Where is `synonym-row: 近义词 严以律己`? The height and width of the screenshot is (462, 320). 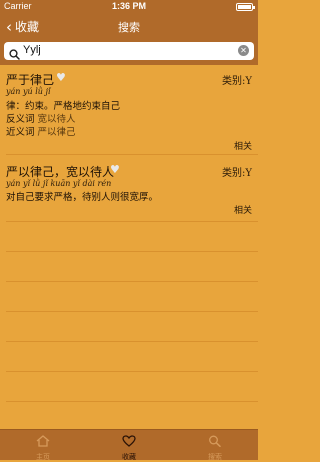 synonym-row: 近义词 严以律己 is located at coordinates (41, 131).